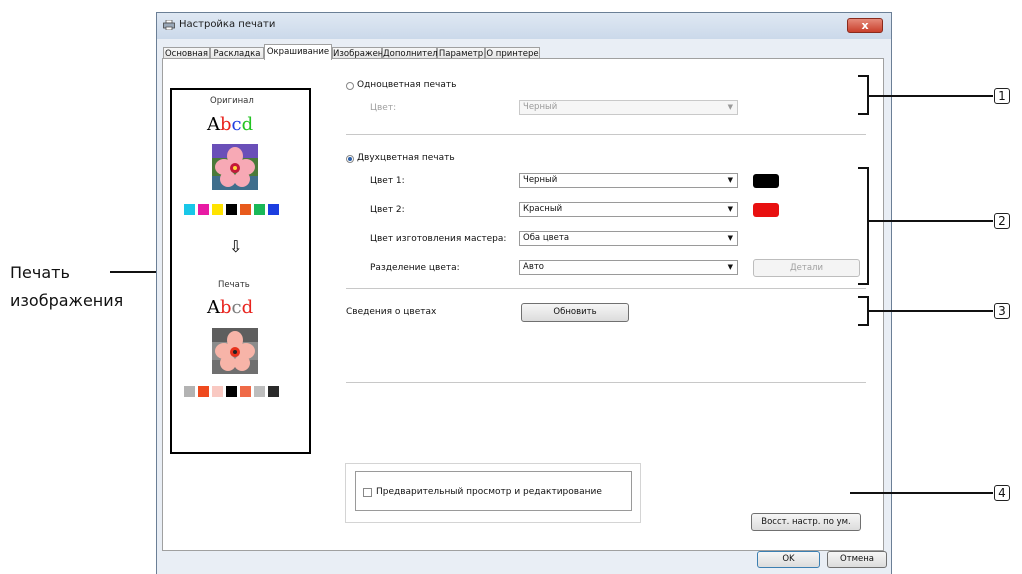  I want to click on print-abcd-text: Abcd, so click(230, 307).